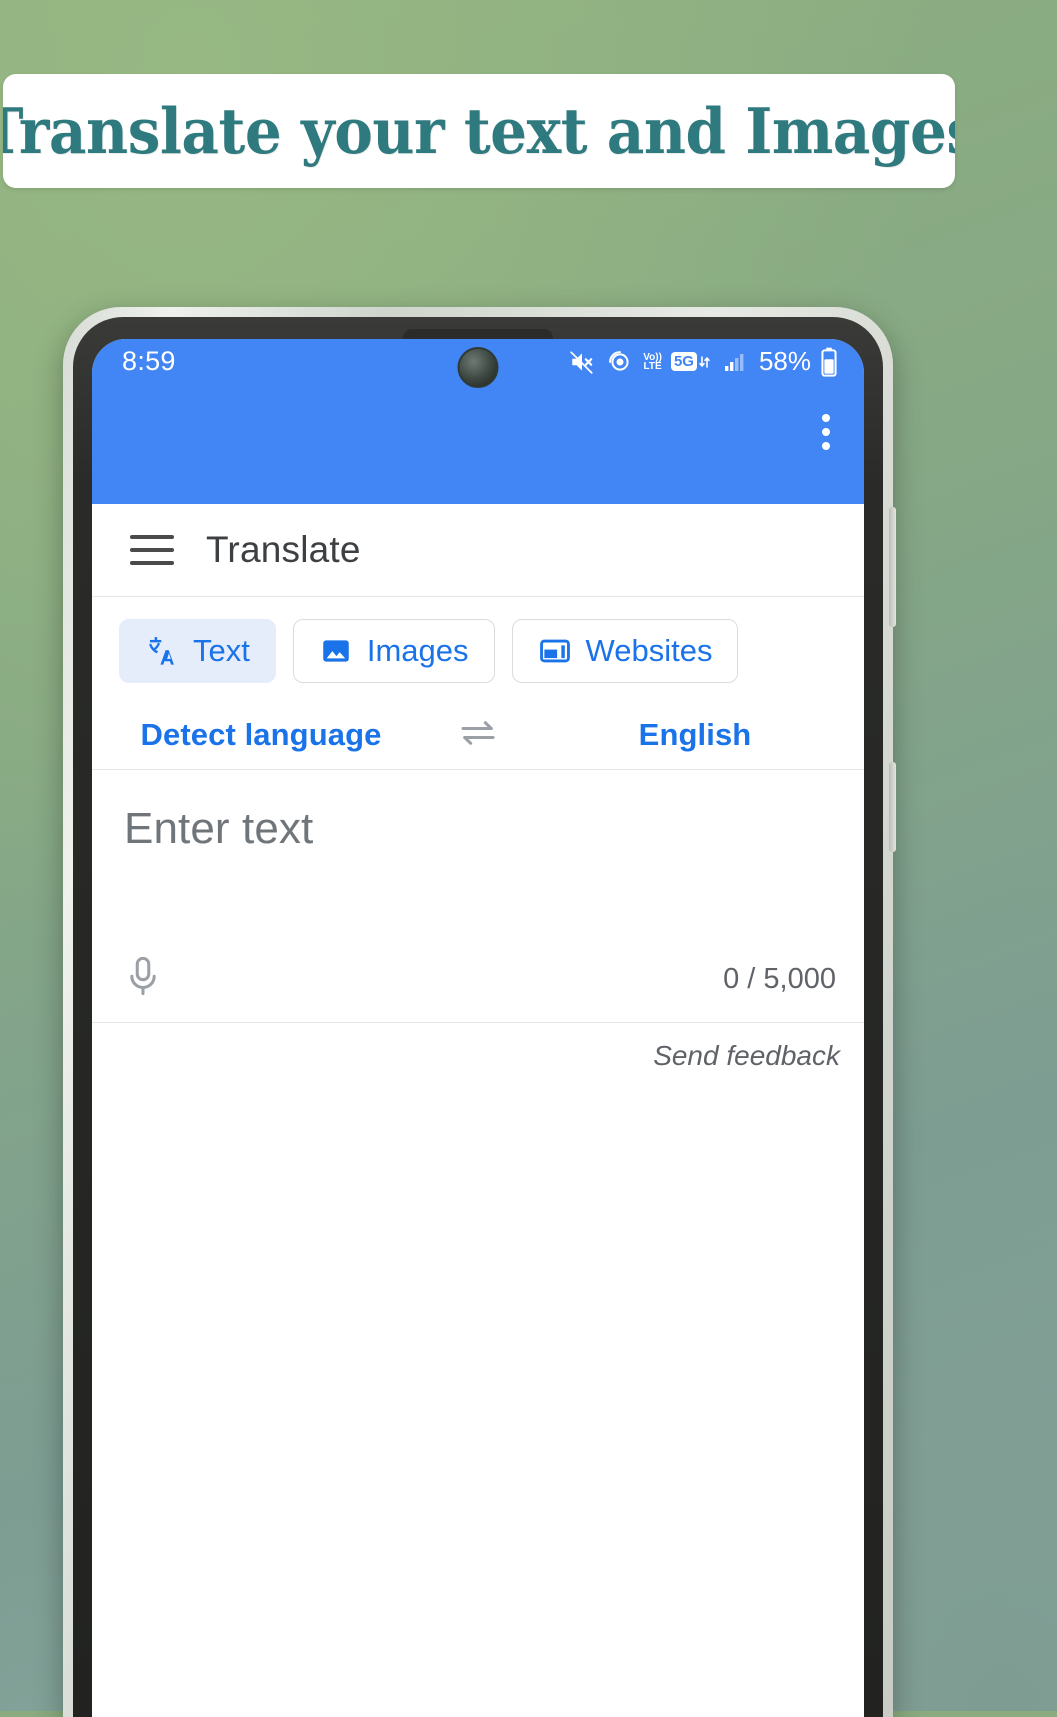  What do you see at coordinates (829, 362) in the screenshot?
I see `battery-icon` at bounding box center [829, 362].